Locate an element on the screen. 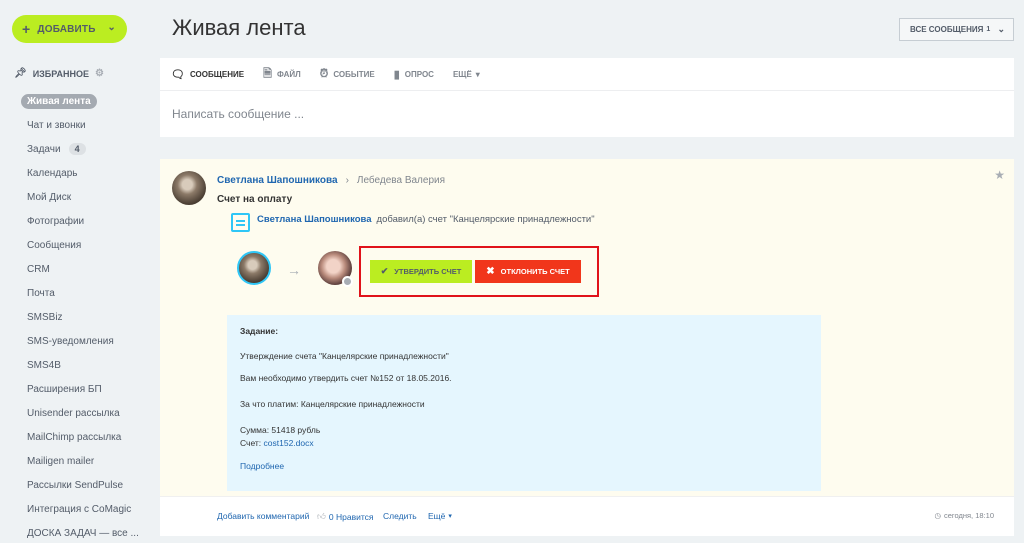  tab-label: СОБЫТИЕ is located at coordinates (354, 74).